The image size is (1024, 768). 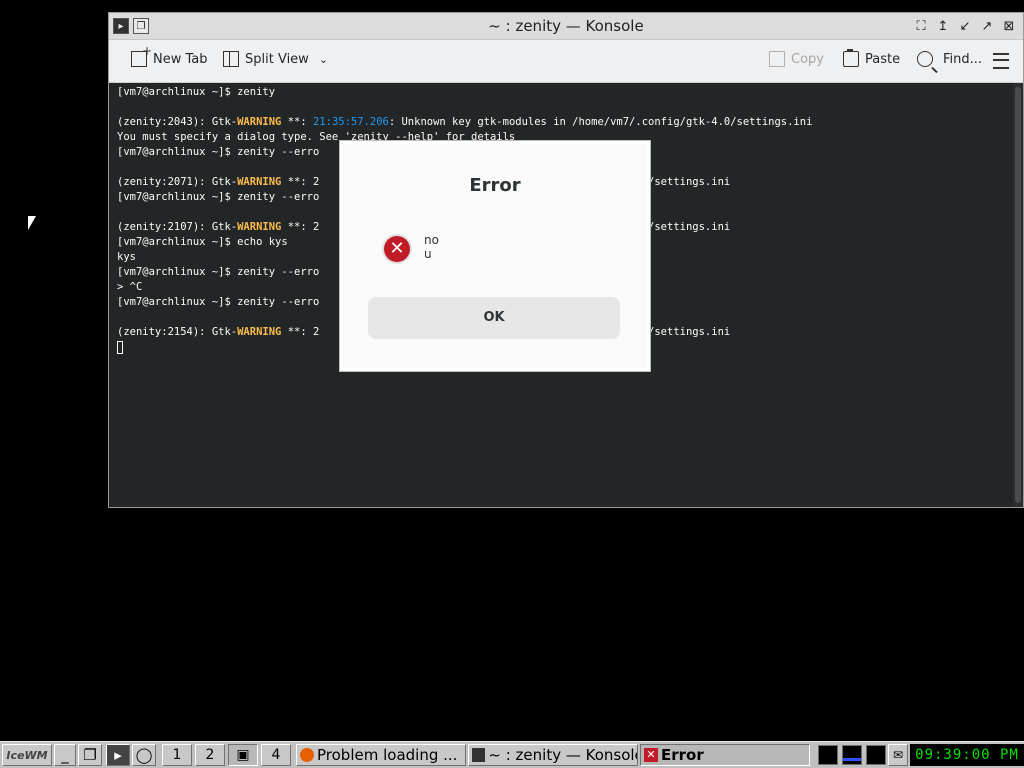 What do you see at coordinates (180, 59) in the screenshot?
I see `new-tab-label: New Tab` at bounding box center [180, 59].